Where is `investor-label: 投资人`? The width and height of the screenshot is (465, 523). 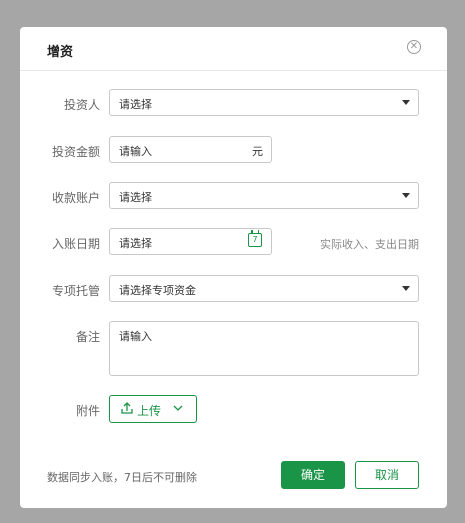 investor-label: 投资人 is located at coordinates (81, 105).